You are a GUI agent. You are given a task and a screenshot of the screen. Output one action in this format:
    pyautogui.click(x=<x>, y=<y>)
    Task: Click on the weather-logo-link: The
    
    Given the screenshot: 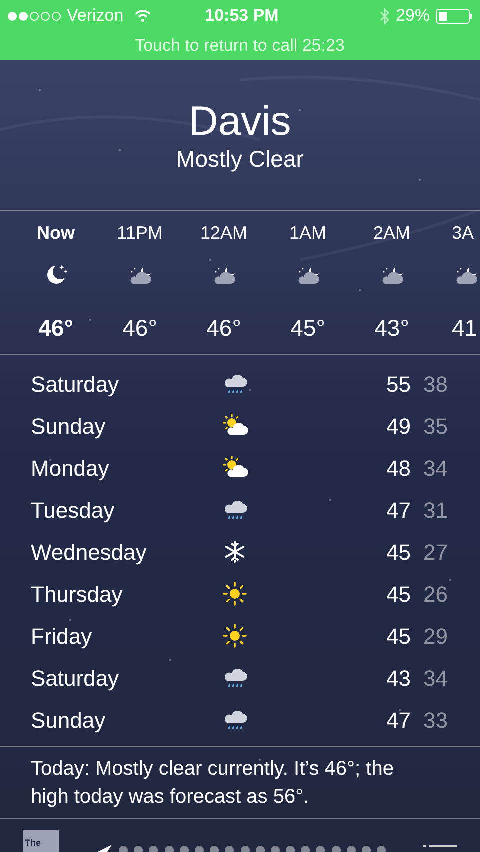 What is the action you would take?
    pyautogui.click(x=41, y=841)
    